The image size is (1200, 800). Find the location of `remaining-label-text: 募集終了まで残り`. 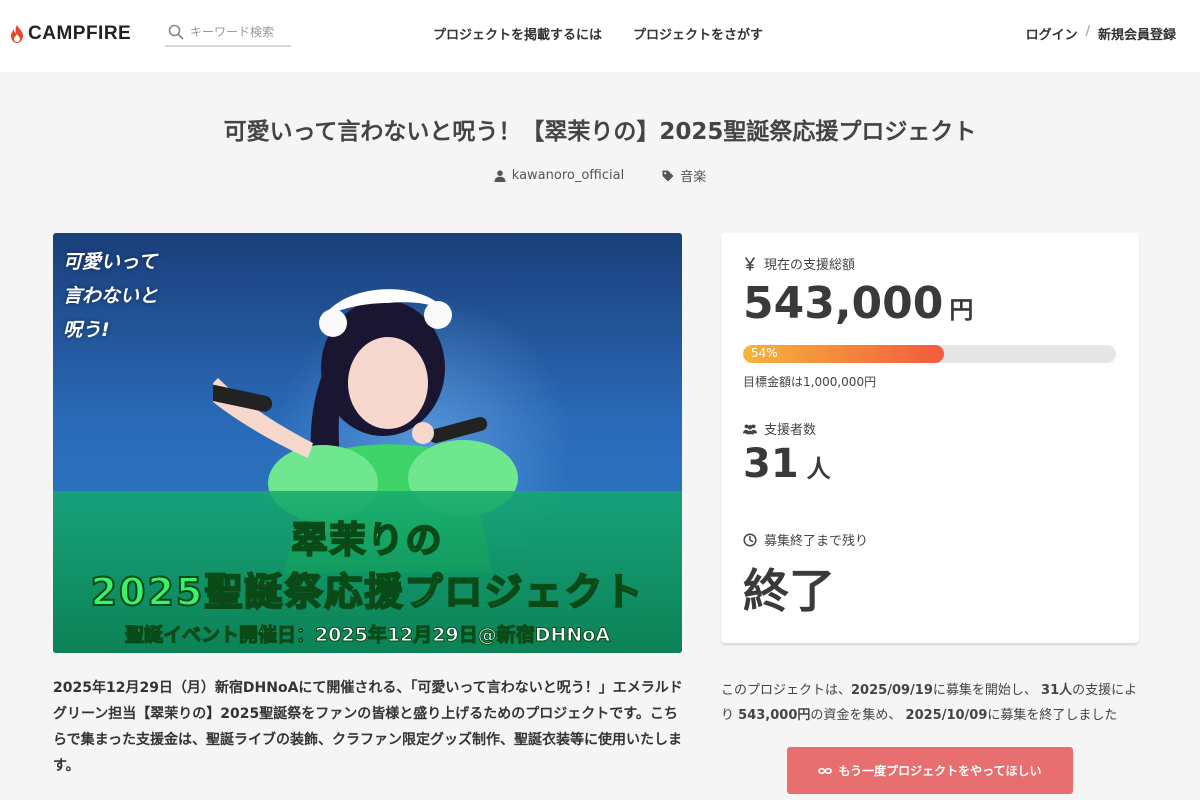

remaining-label-text: 募集終了まで残り is located at coordinates (816, 541).